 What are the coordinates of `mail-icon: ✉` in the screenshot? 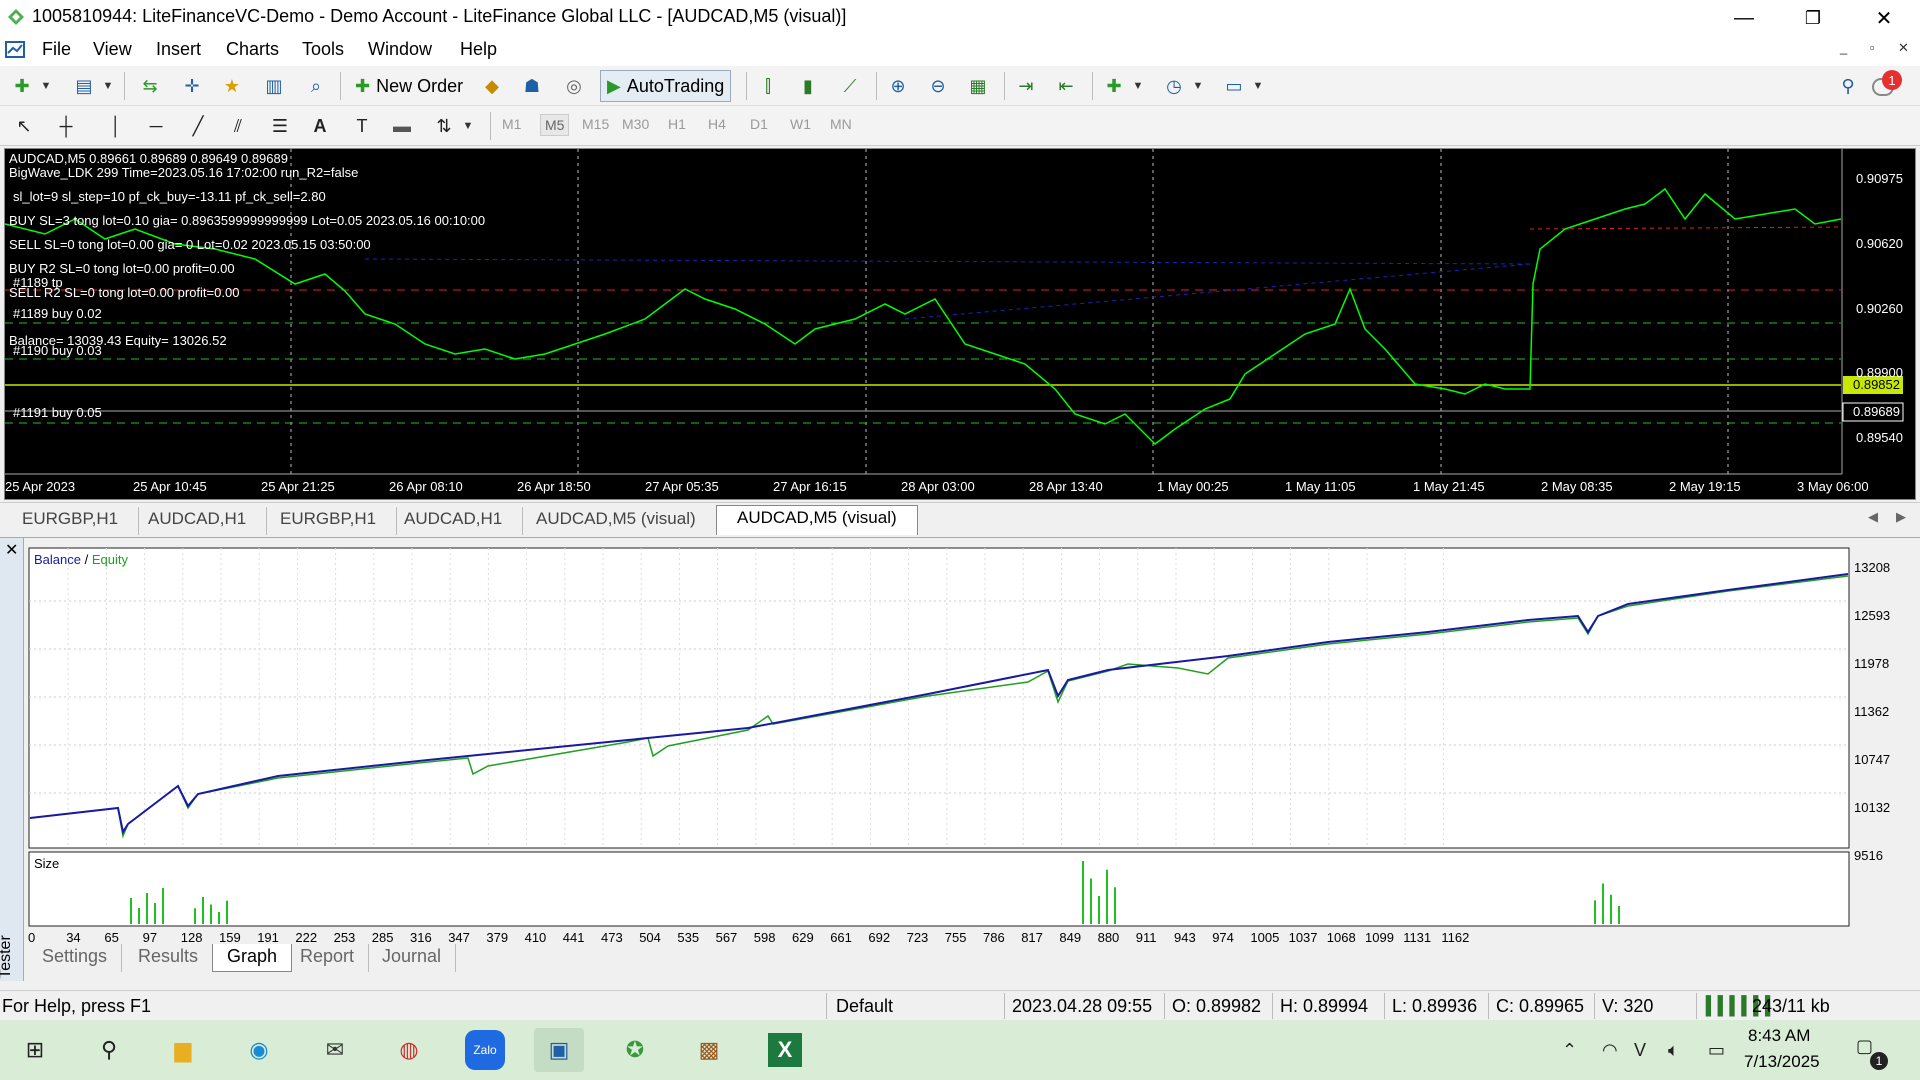 It's located at (335, 1050).